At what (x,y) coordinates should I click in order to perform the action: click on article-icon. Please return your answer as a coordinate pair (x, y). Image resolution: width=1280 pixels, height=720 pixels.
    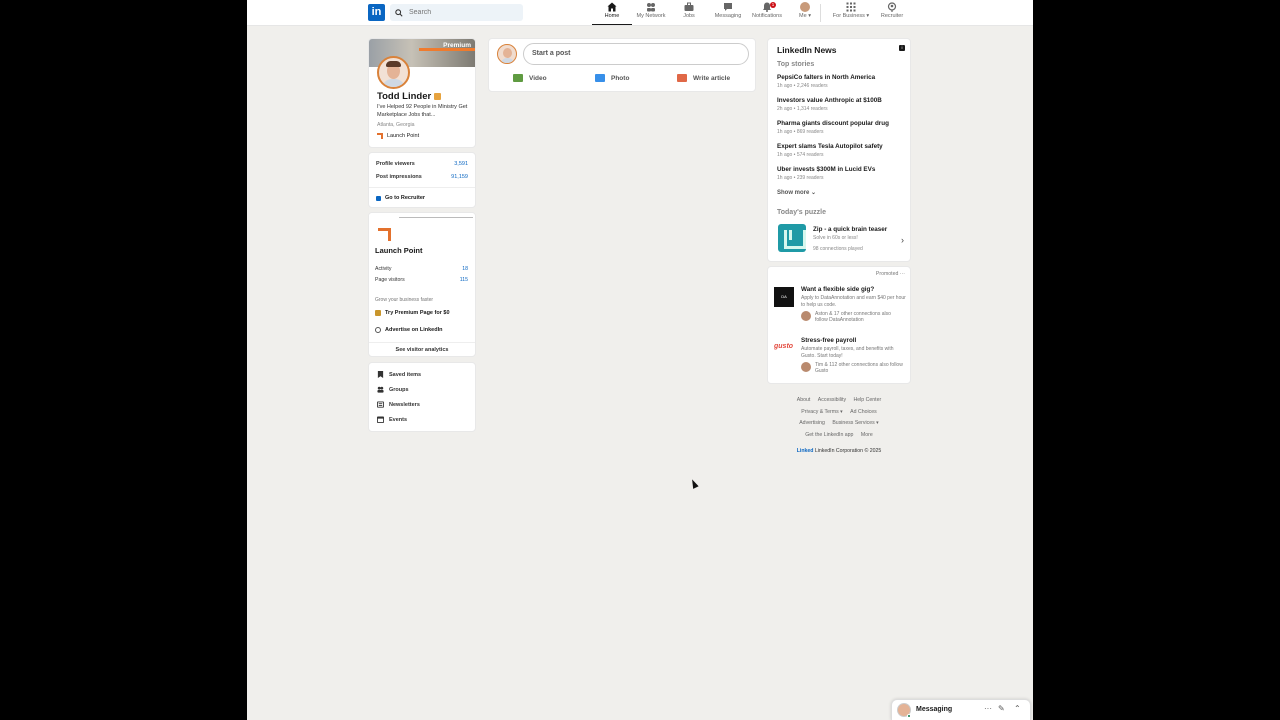
    Looking at the image, I should click on (682, 78).